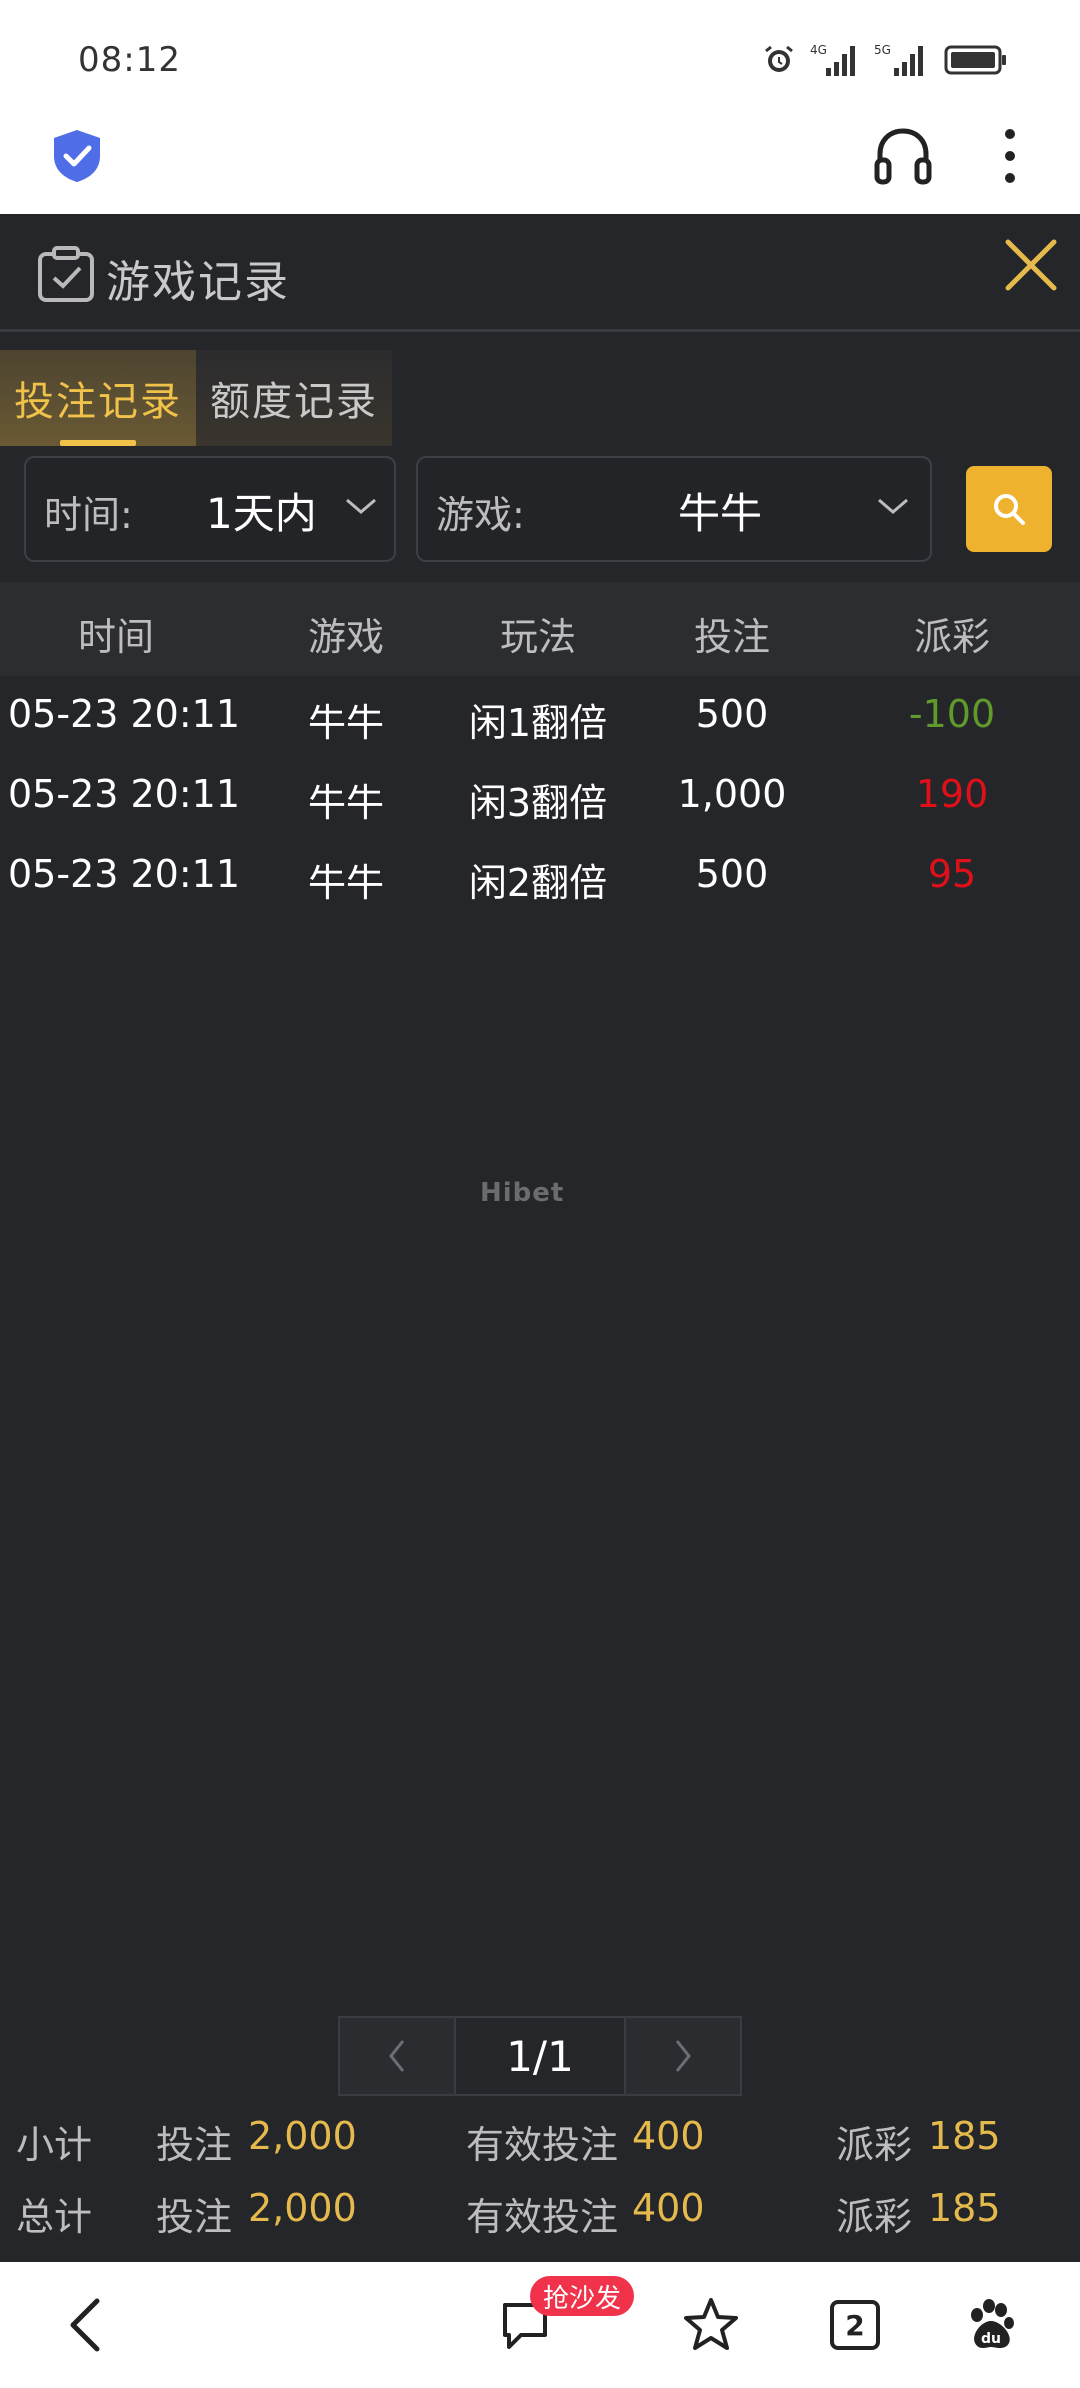 The width and height of the screenshot is (1080, 2388). Describe the element at coordinates (302, 2208) in the screenshot. I see `total-bet-value: 2,000` at that location.